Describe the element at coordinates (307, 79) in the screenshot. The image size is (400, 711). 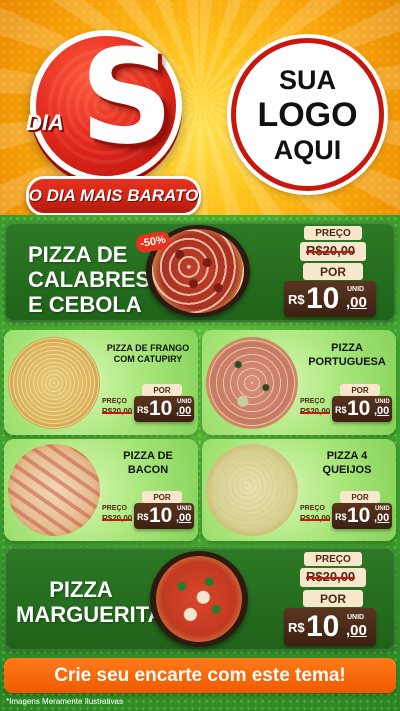
I see `logo-placeholder-line-1: SUA` at that location.